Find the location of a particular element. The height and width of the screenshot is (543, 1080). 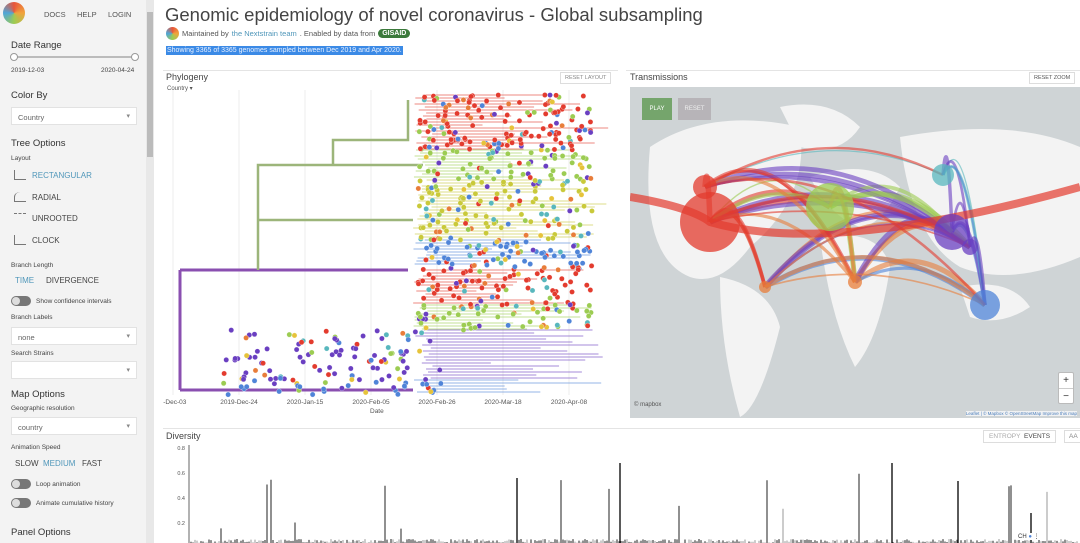

confidence-toggle is located at coordinates (21, 301).